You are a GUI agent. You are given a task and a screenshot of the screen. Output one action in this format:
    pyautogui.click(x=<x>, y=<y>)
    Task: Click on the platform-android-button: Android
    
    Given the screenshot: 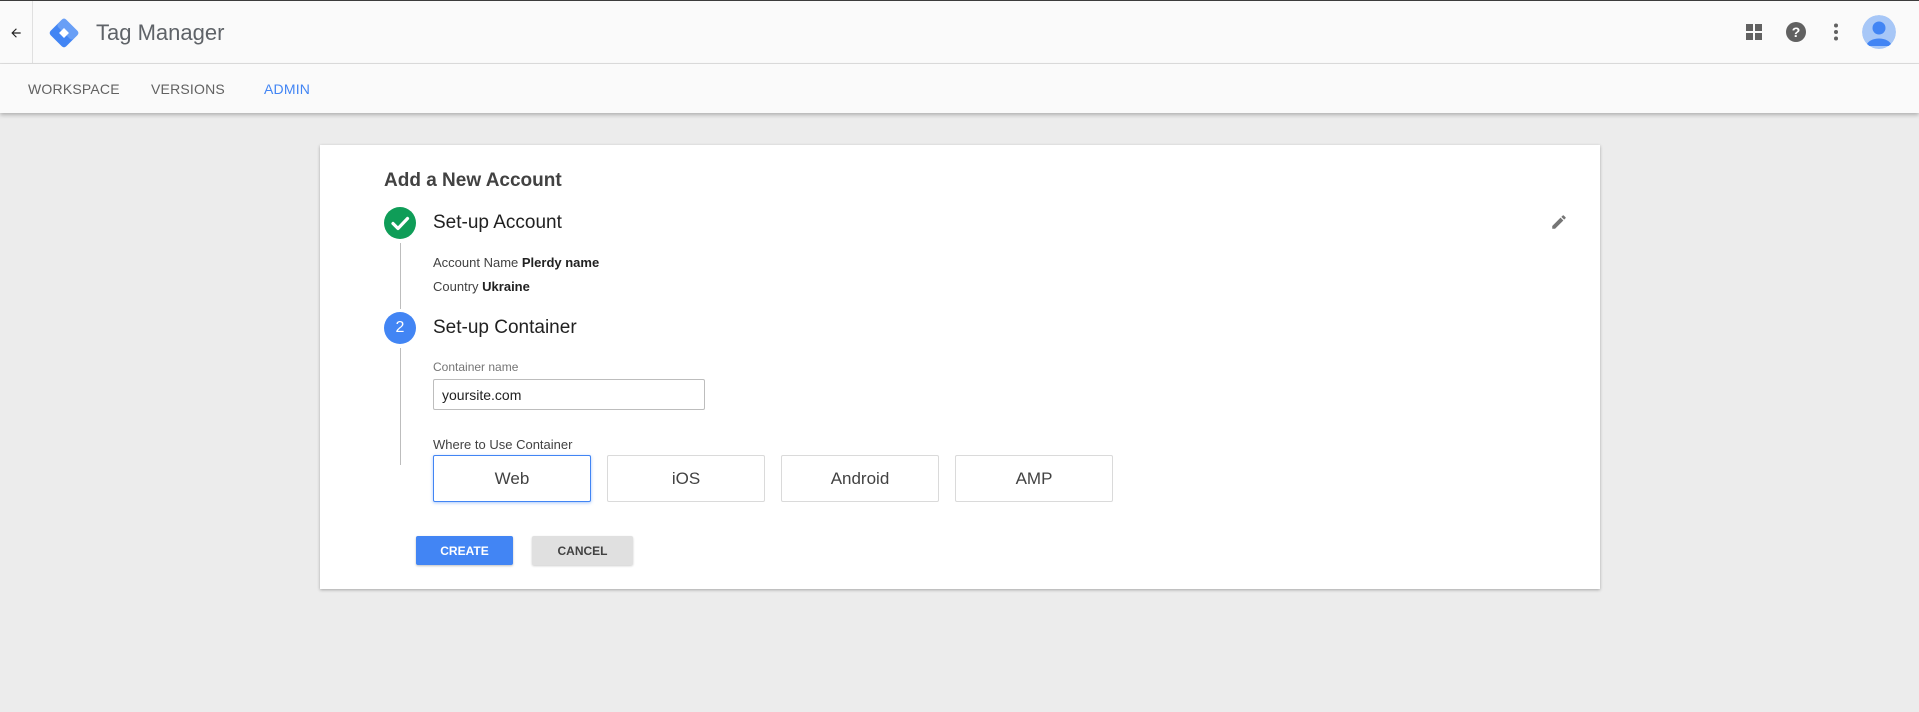 What is the action you would take?
    pyautogui.click(x=860, y=478)
    